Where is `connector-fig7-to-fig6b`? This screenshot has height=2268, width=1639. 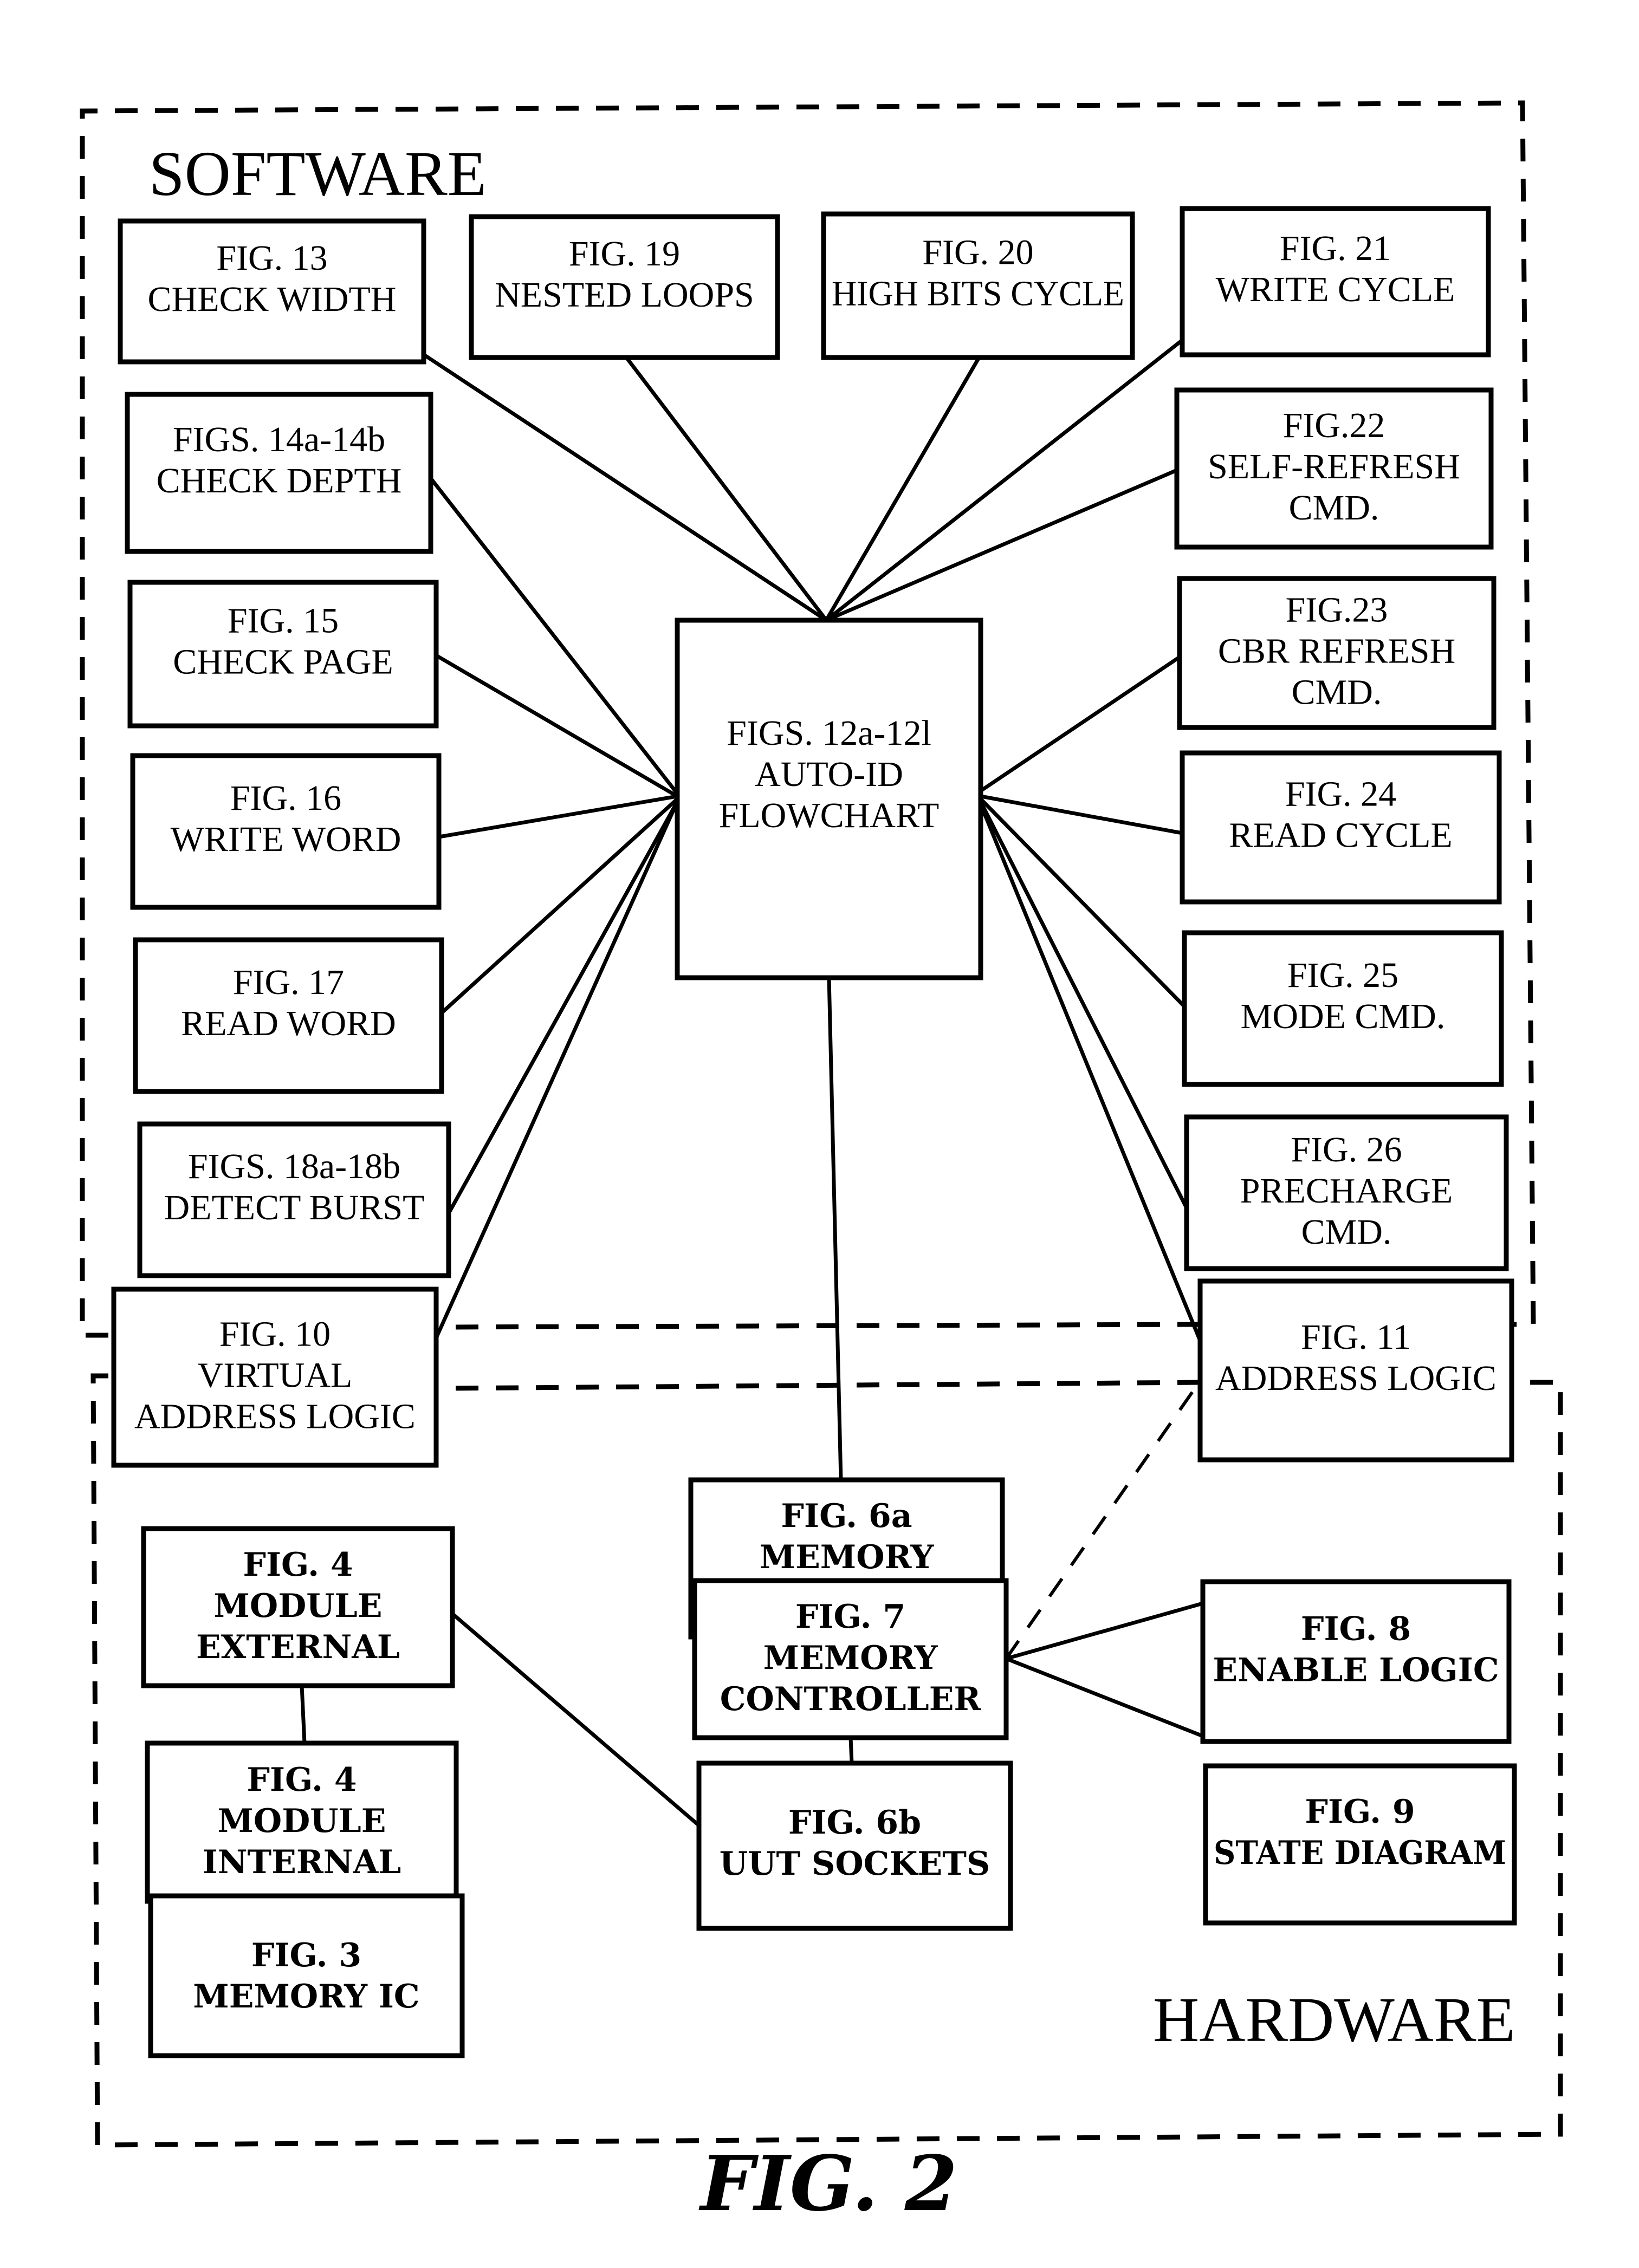
connector-fig7-to-fig6b is located at coordinates (851, 1751).